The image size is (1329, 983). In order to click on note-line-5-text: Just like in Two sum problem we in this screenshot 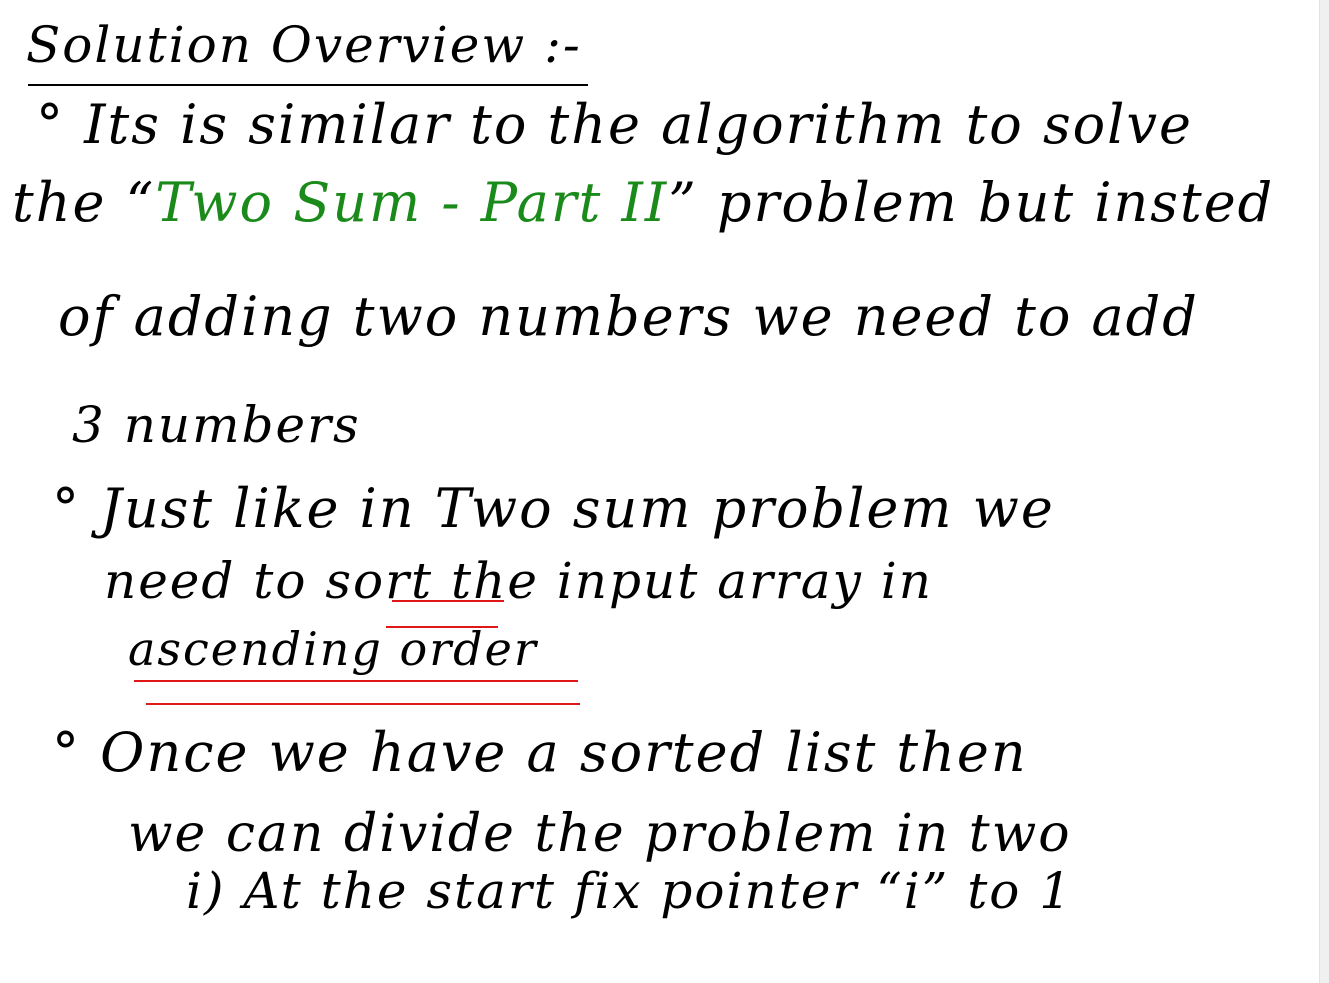, I will do `click(577, 508)`.